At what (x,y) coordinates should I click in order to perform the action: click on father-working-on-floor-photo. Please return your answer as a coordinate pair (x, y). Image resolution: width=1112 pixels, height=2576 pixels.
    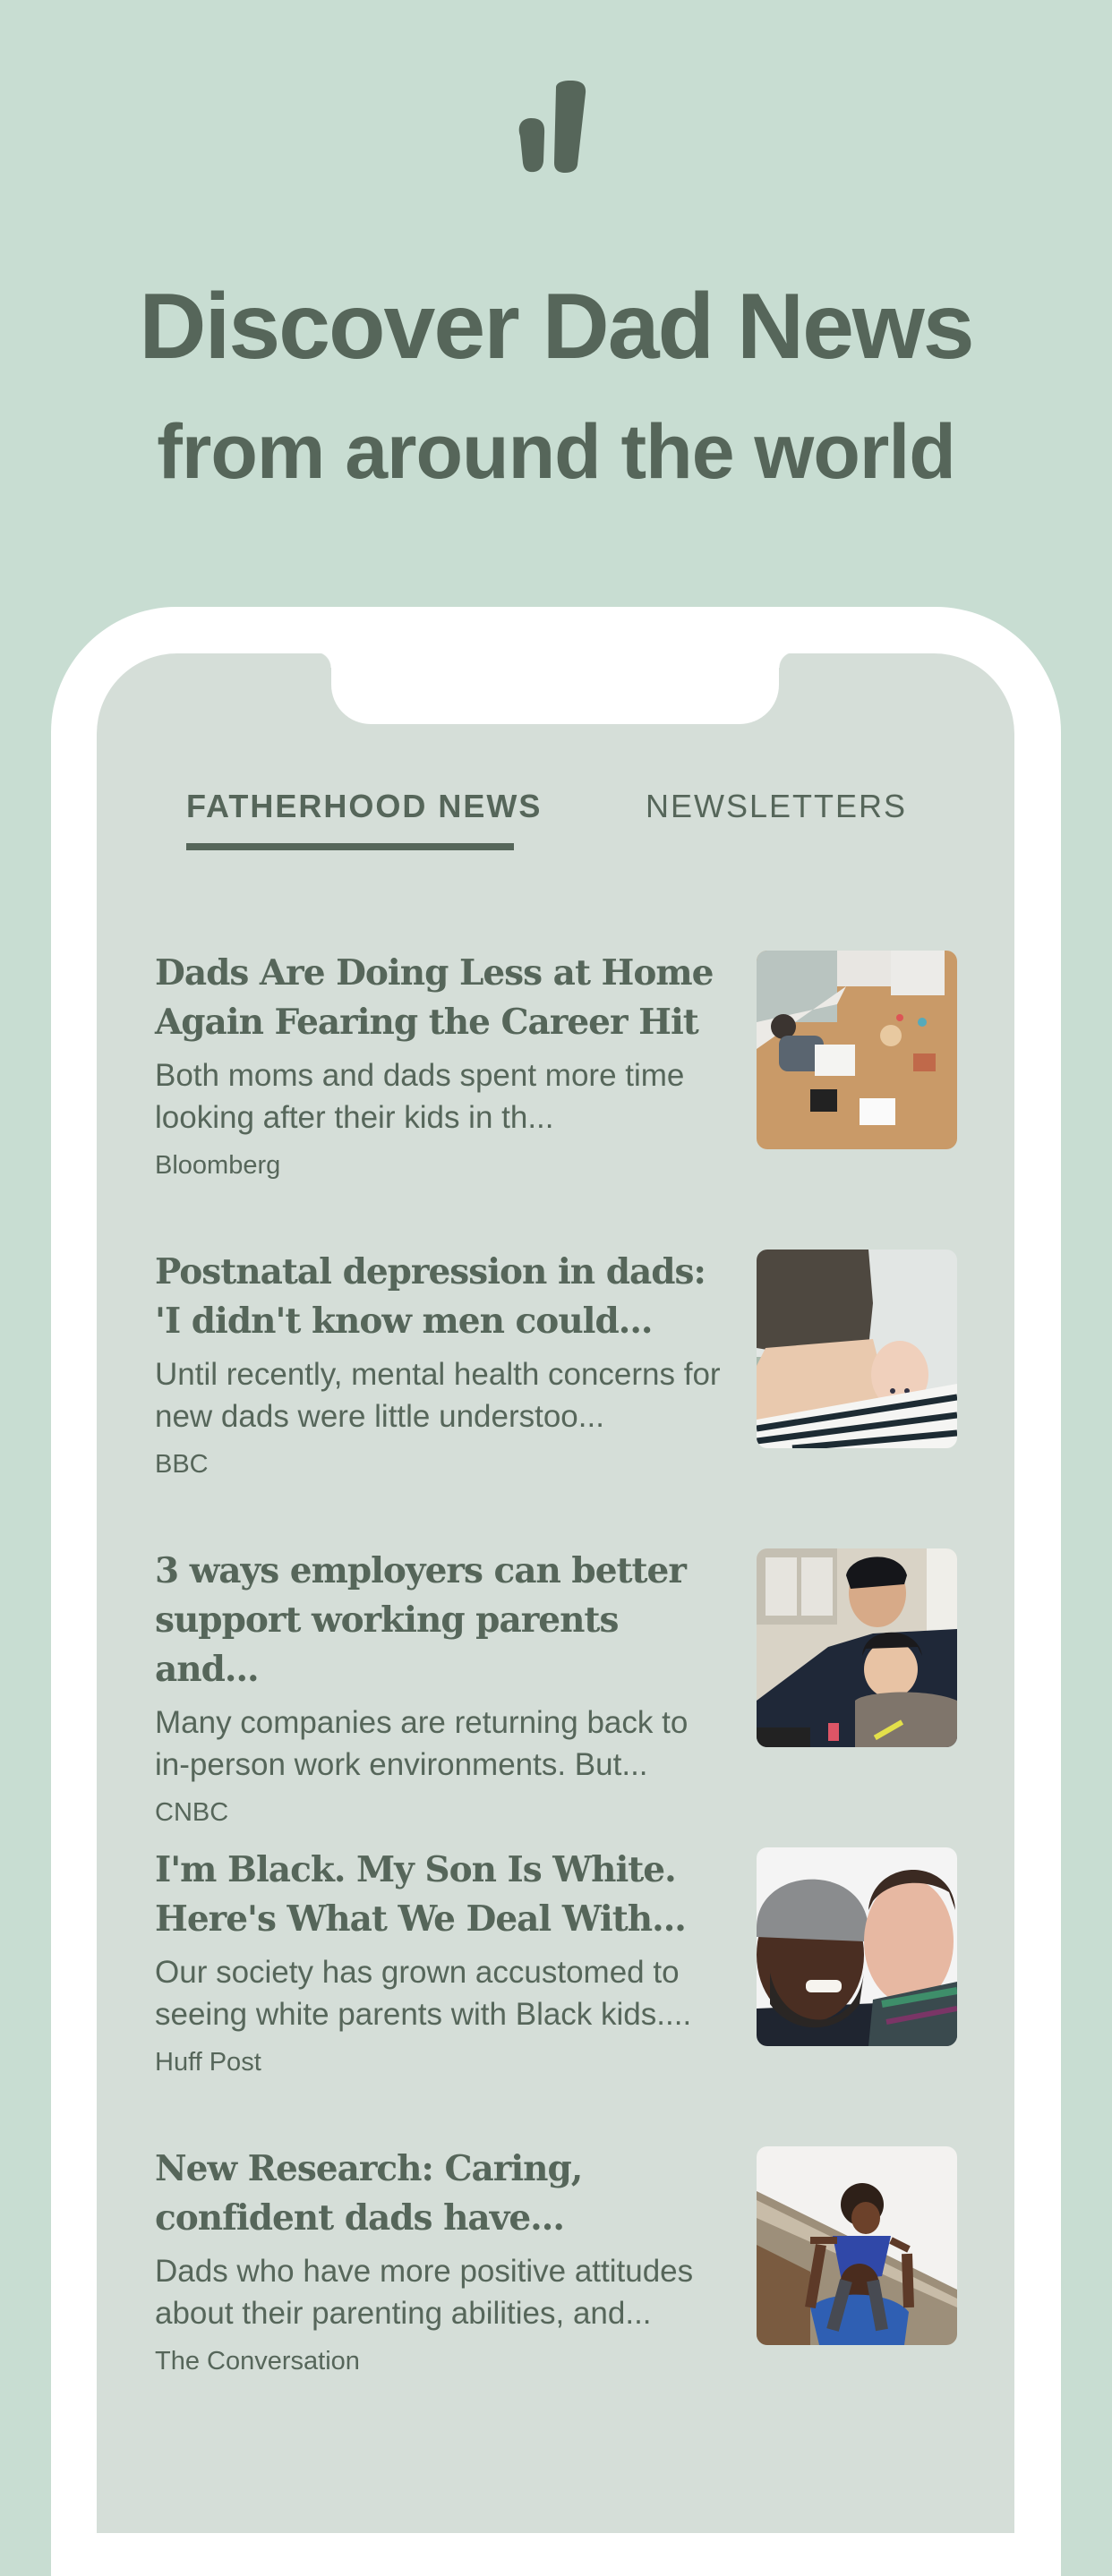
    Looking at the image, I should click on (857, 1050).